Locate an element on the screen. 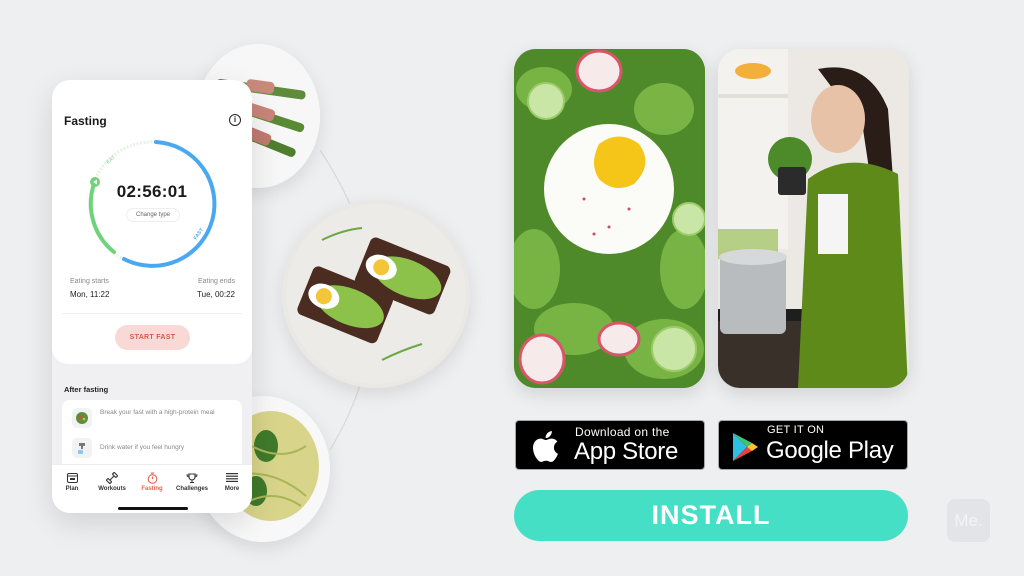  tab-workouts: Workouts is located at coordinates (112, 481).